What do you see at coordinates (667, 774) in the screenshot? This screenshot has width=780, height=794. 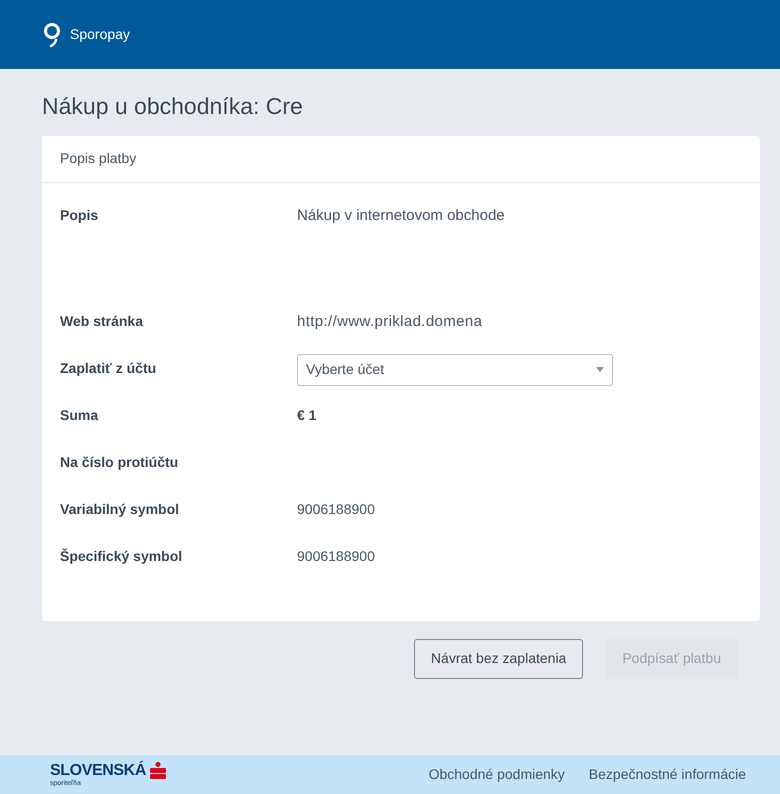 I see `footer-link: Bezpečnostné informácie` at bounding box center [667, 774].